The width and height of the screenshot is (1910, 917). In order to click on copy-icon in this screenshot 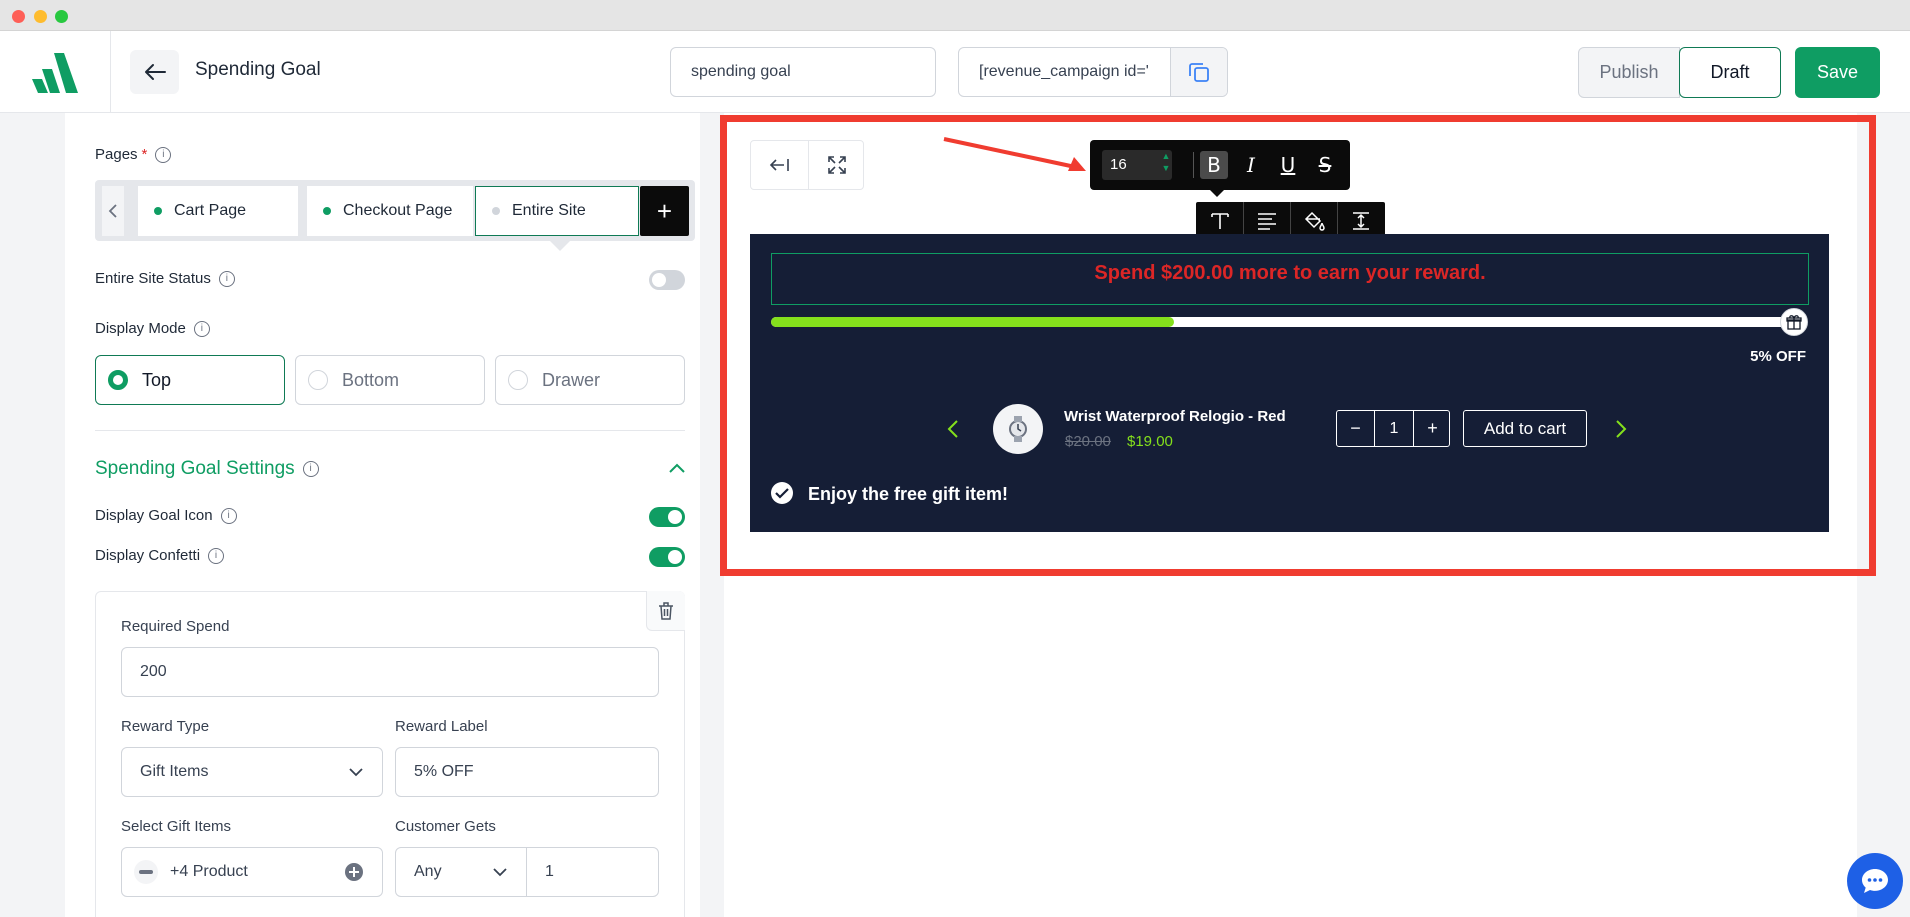, I will do `click(1199, 72)`.